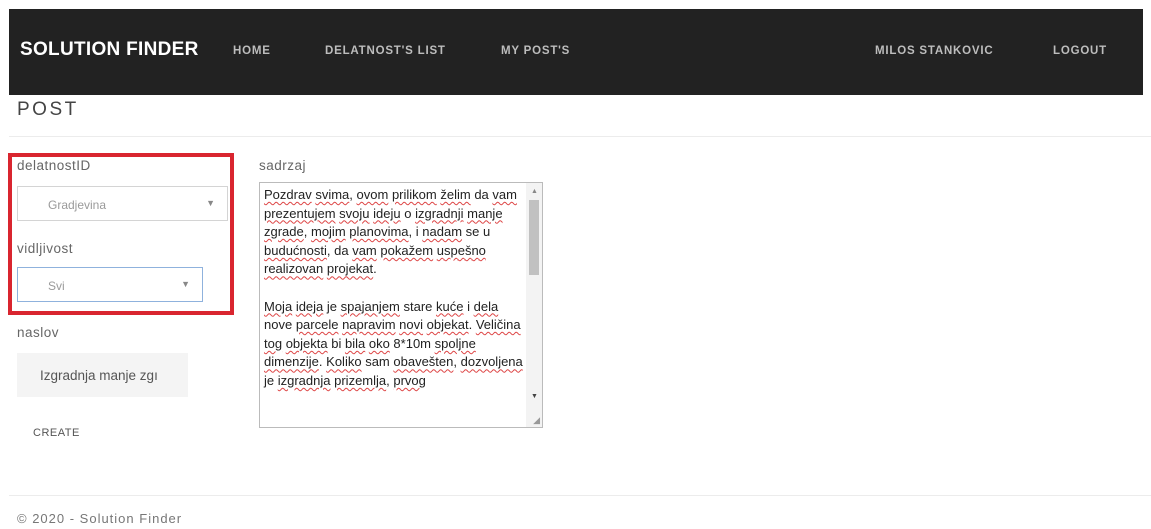  Describe the element at coordinates (283, 165) in the screenshot. I see `sadrzaj-label: sadrzaj` at that location.